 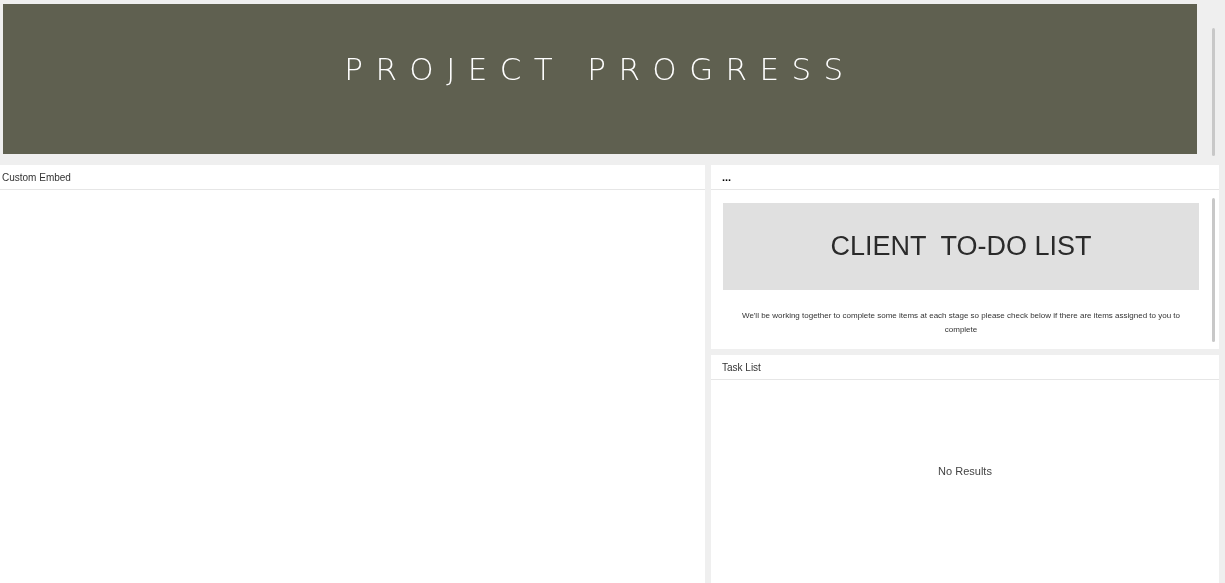 I want to click on panel-title: Task List, so click(x=741, y=367).